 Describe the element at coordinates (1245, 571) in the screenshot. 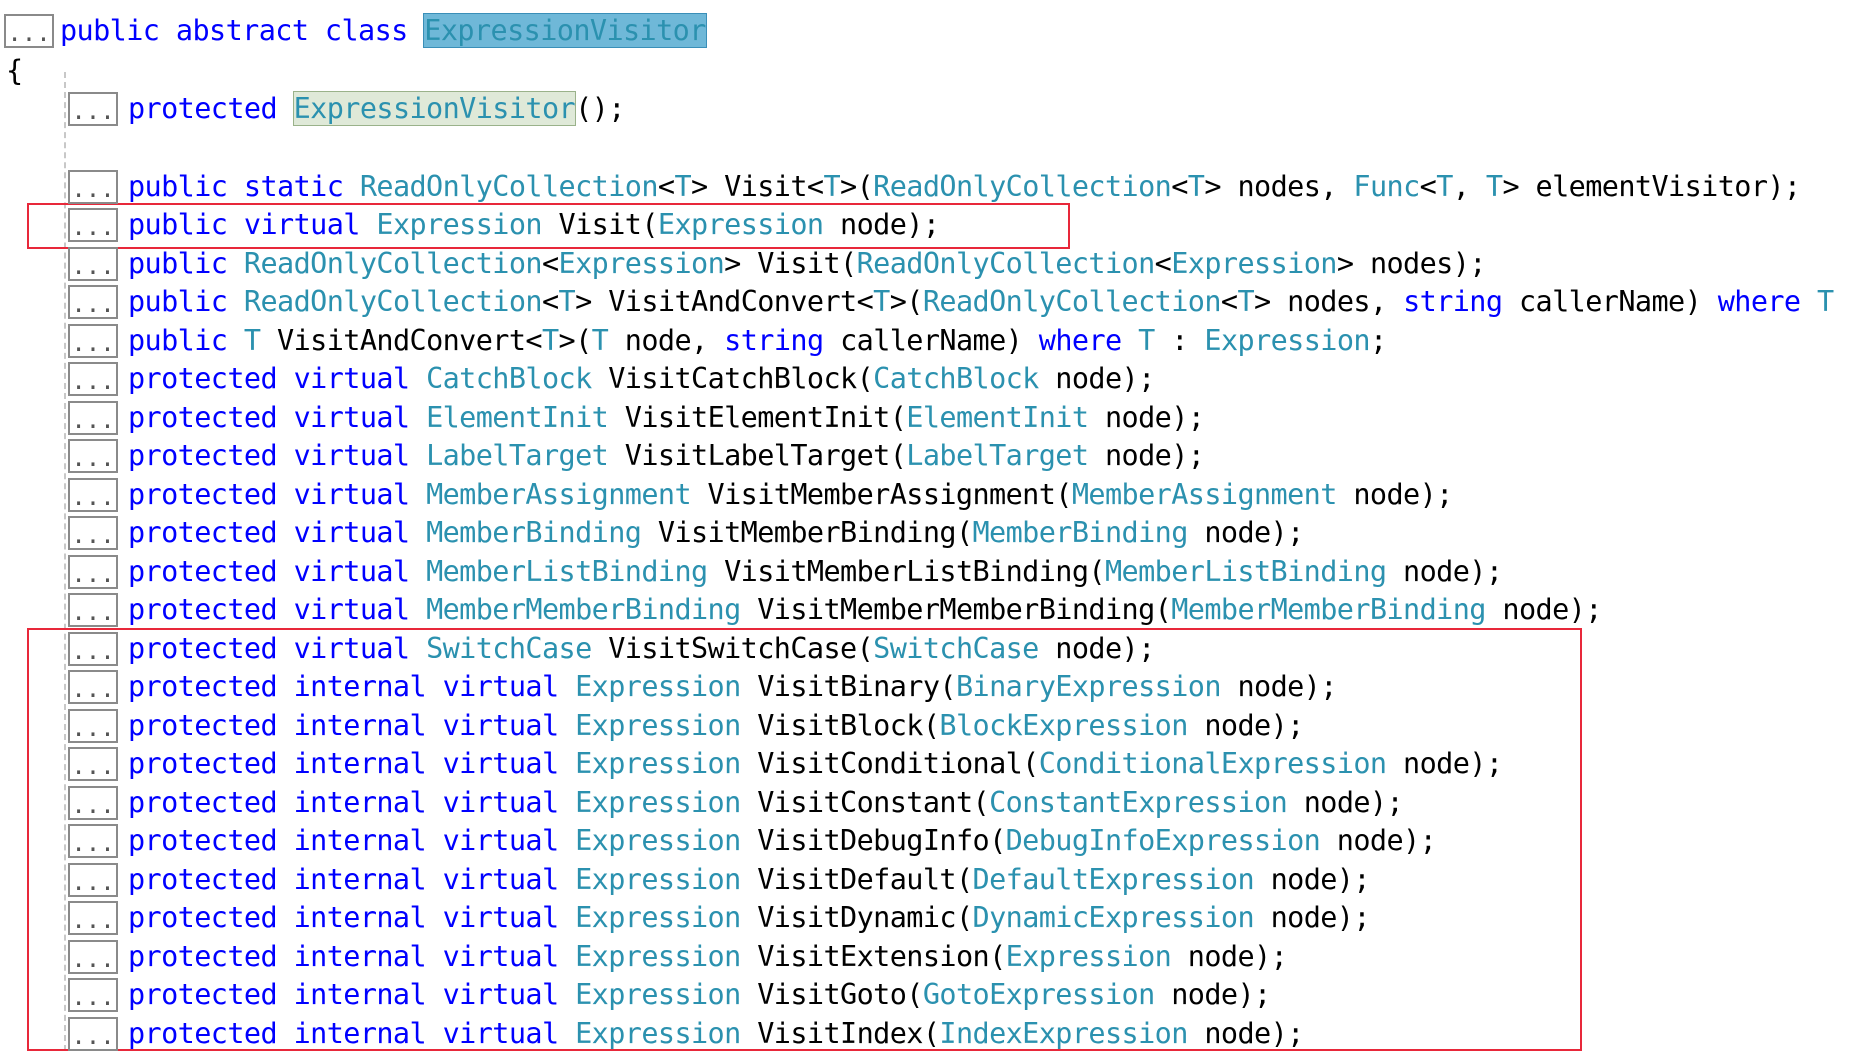

I see `type-token: MemberListBinding` at that location.